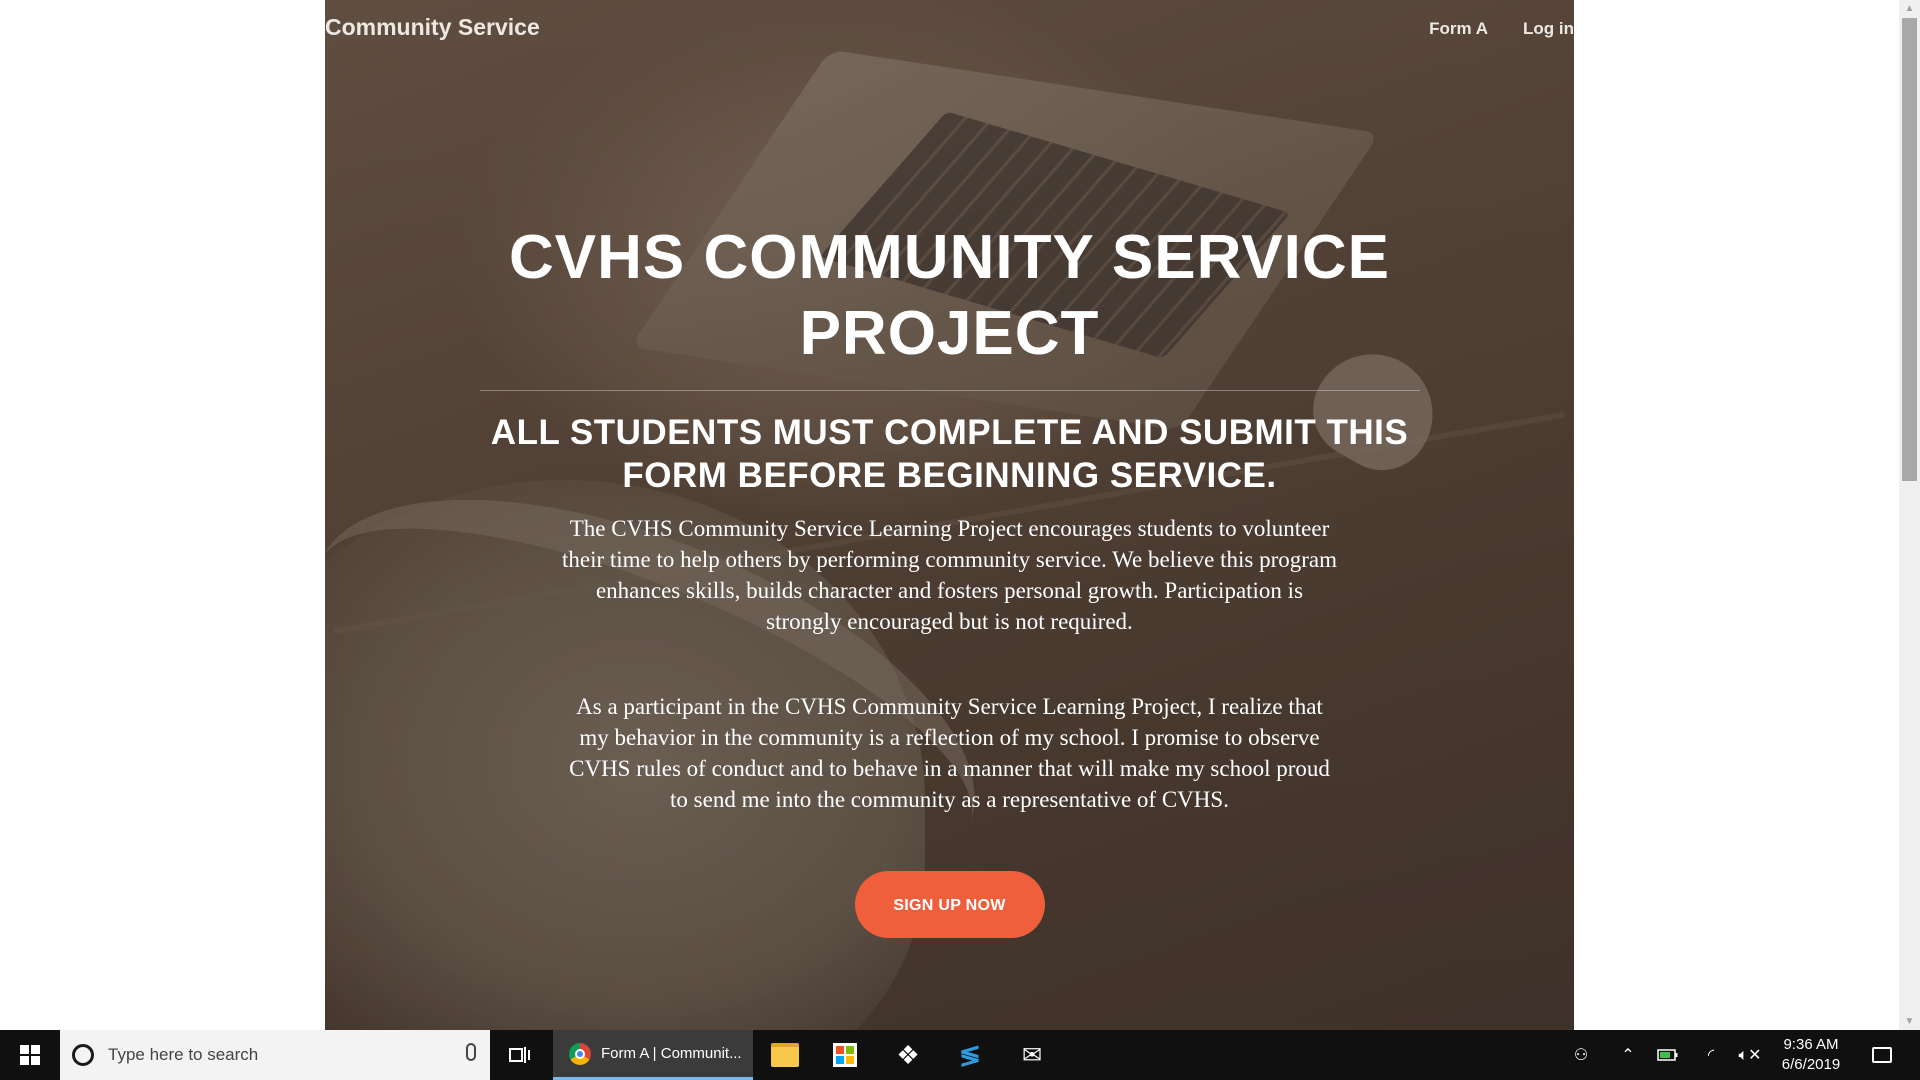 This screenshot has height=1080, width=1920. Describe the element at coordinates (949, 295) in the screenshot. I see `page-title: CVHS COMMUNITY SERVICE PROJECT` at that location.